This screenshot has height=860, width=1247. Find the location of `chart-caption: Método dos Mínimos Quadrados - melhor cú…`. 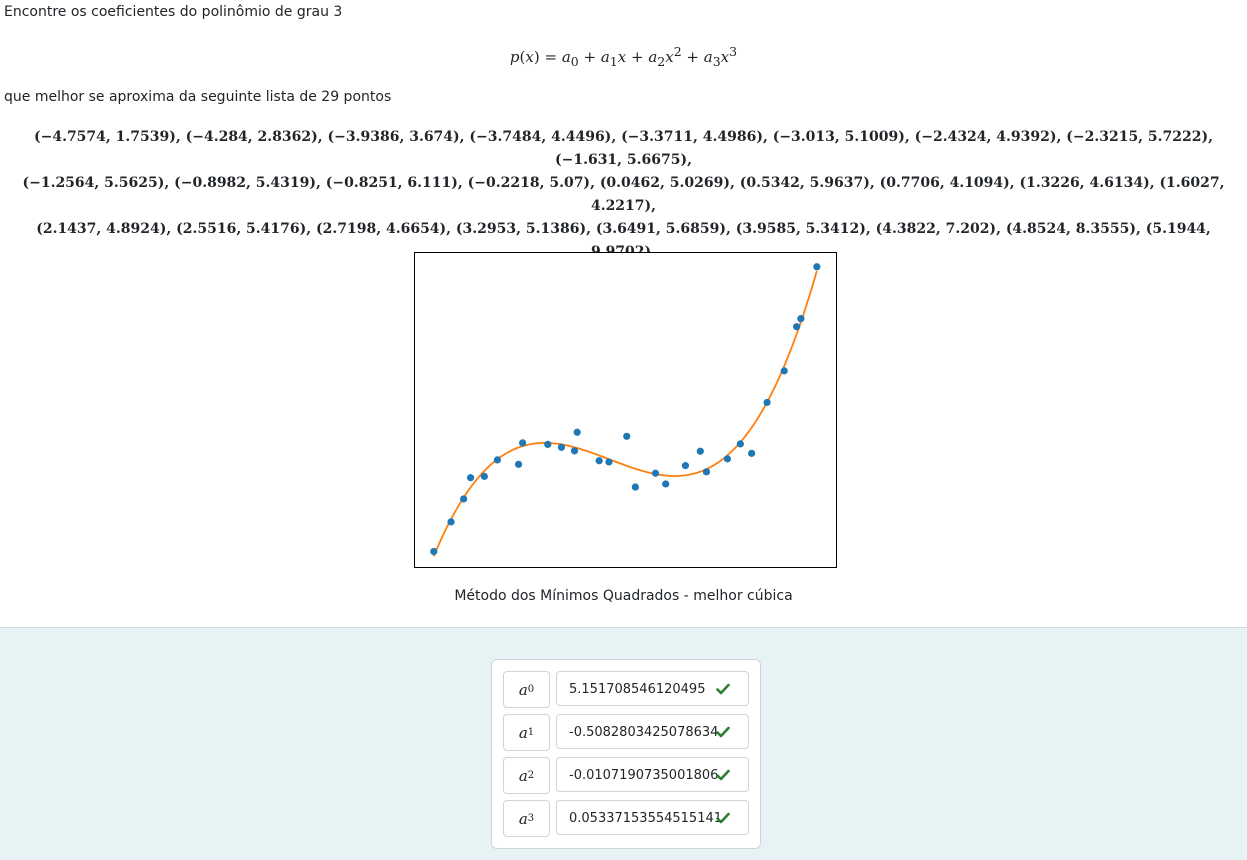

chart-caption: Método dos Mínimos Quadrados - melhor cú… is located at coordinates (623, 596).